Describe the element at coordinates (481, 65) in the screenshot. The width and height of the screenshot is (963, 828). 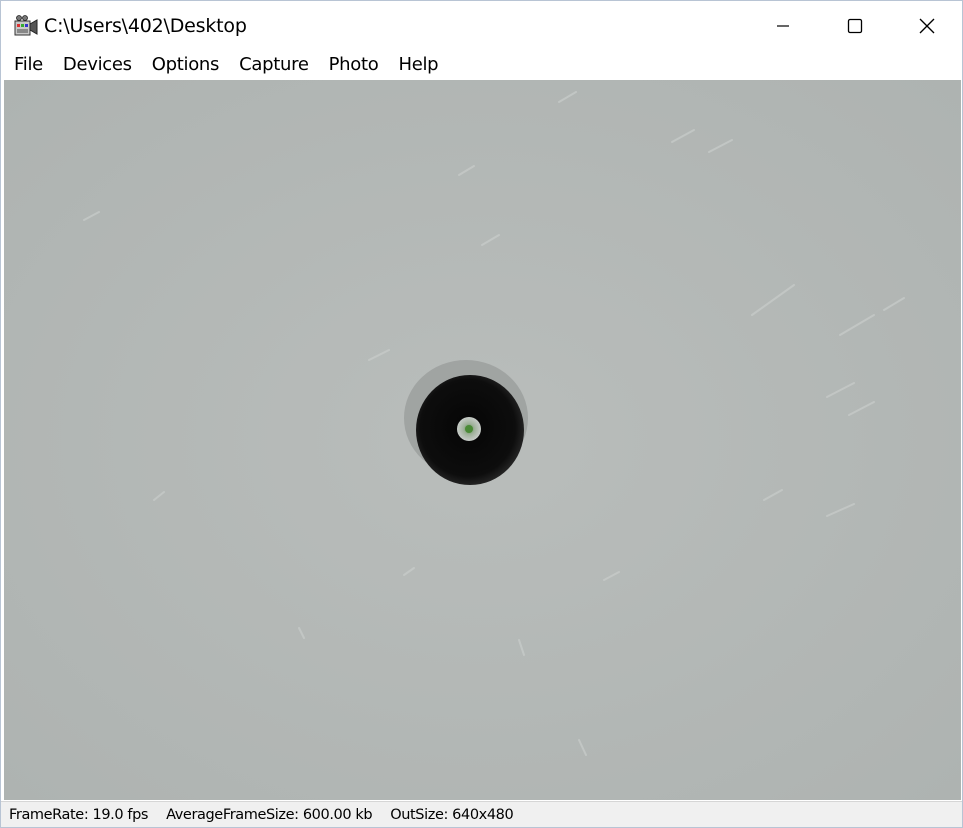
I see `menu-bar: File Devices Options Capture Photo Help` at that location.